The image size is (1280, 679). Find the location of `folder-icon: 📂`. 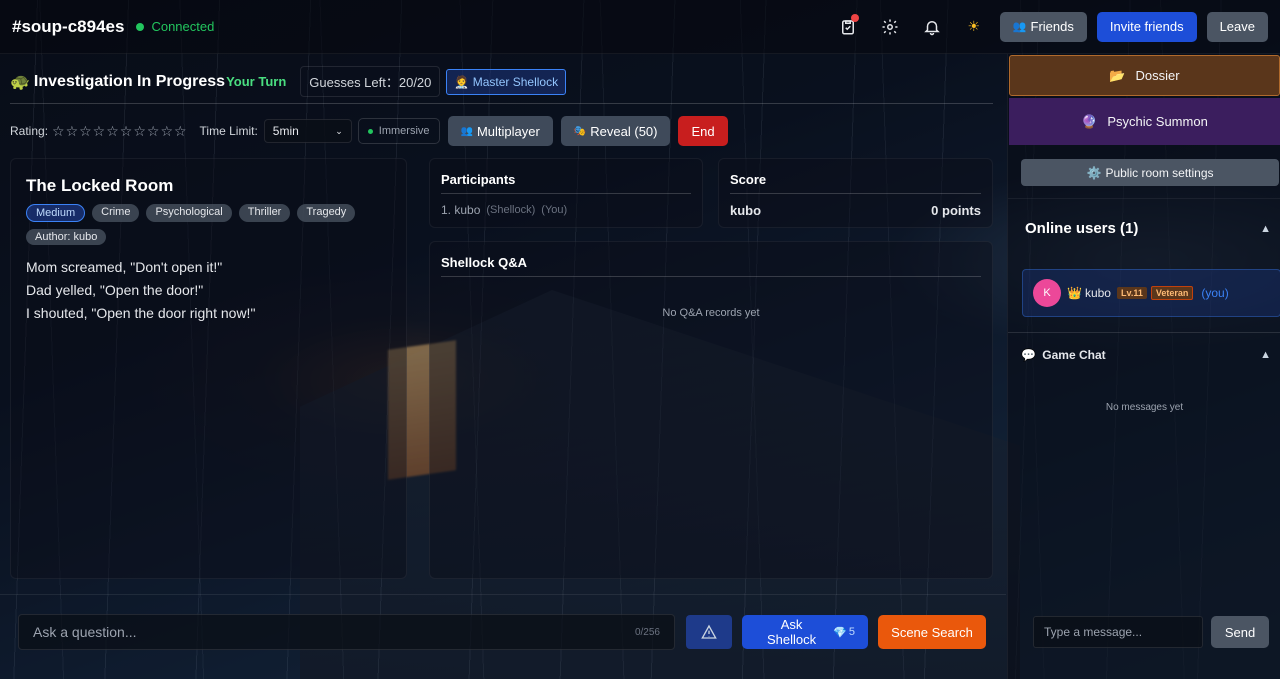

folder-icon: 📂 is located at coordinates (1117, 75).